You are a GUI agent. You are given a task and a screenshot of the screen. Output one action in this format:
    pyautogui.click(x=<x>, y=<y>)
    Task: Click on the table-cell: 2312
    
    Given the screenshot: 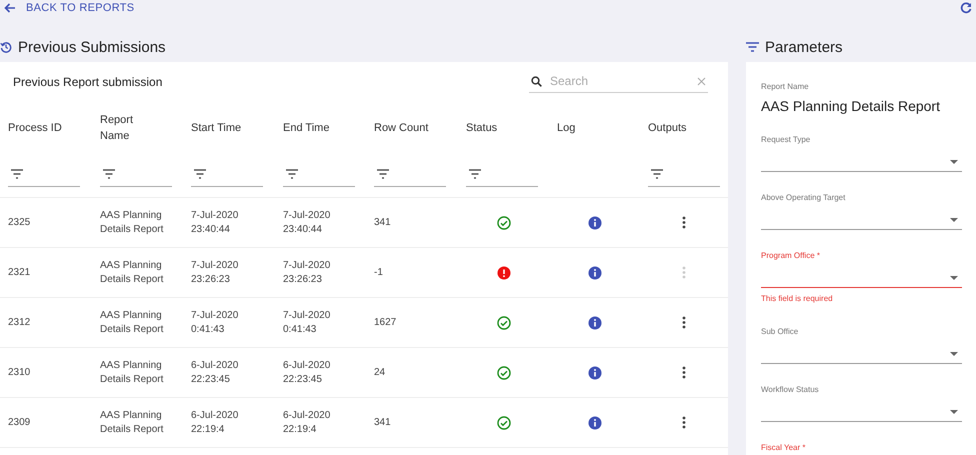 What is the action you would take?
    pyautogui.click(x=19, y=323)
    